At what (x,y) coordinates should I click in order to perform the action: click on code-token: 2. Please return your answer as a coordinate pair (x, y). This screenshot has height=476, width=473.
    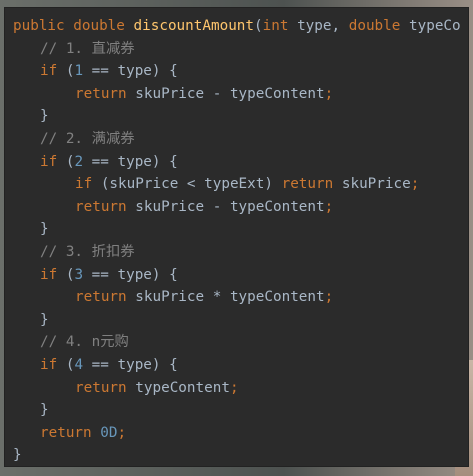
    Looking at the image, I should click on (79, 161).